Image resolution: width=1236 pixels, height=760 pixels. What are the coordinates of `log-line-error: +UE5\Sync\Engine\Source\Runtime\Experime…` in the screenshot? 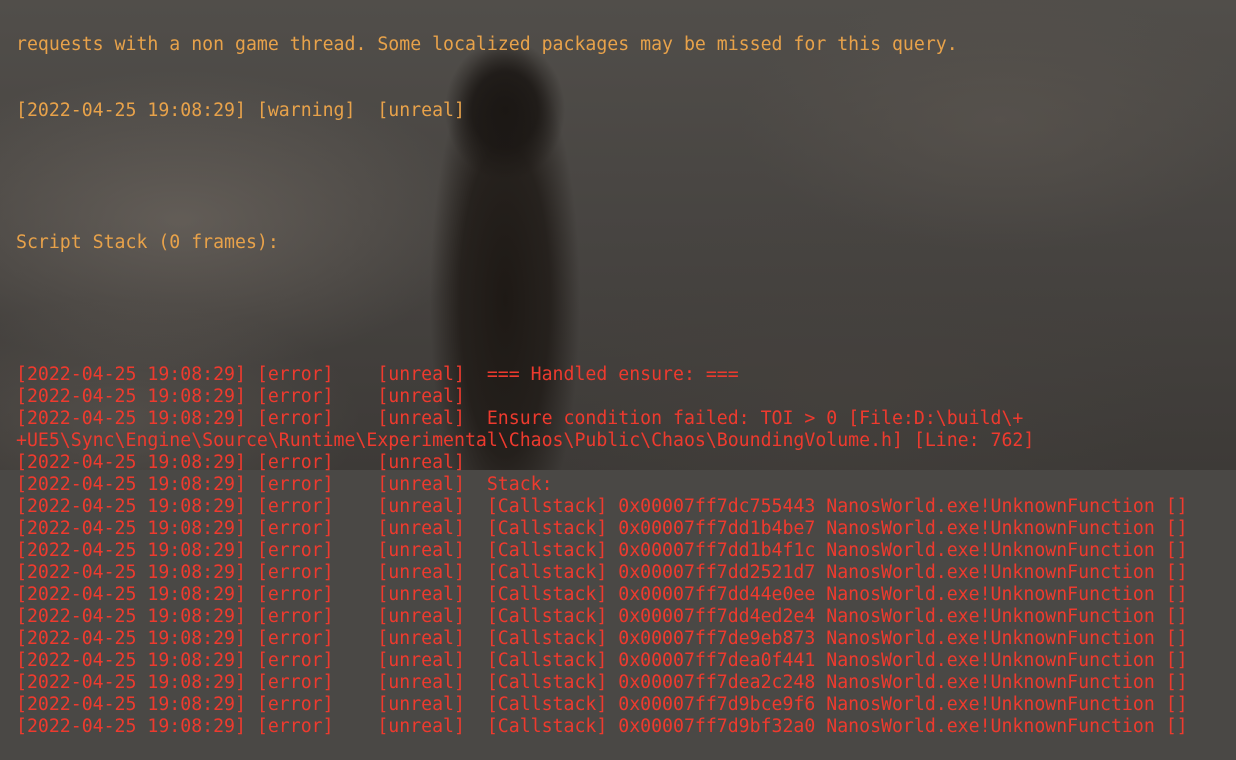 It's located at (525, 440).